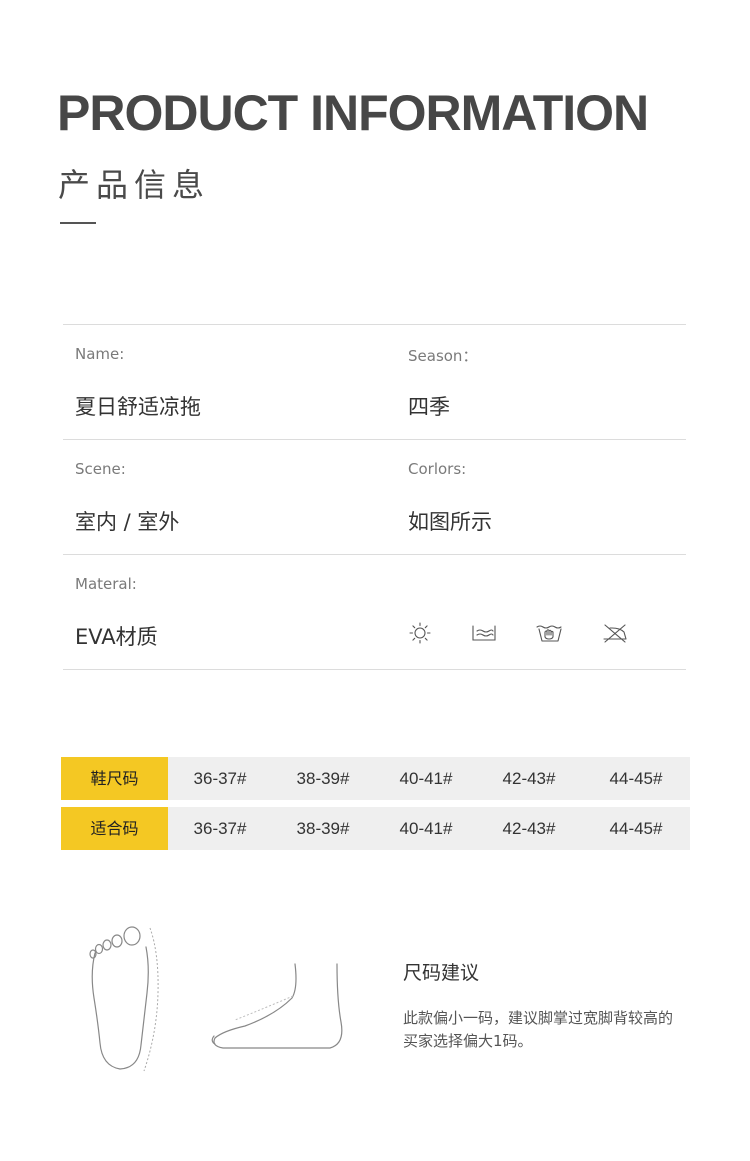 The image size is (750, 1161). Describe the element at coordinates (127, 522) in the screenshot. I see `info-value: 室内 / 室外` at that location.